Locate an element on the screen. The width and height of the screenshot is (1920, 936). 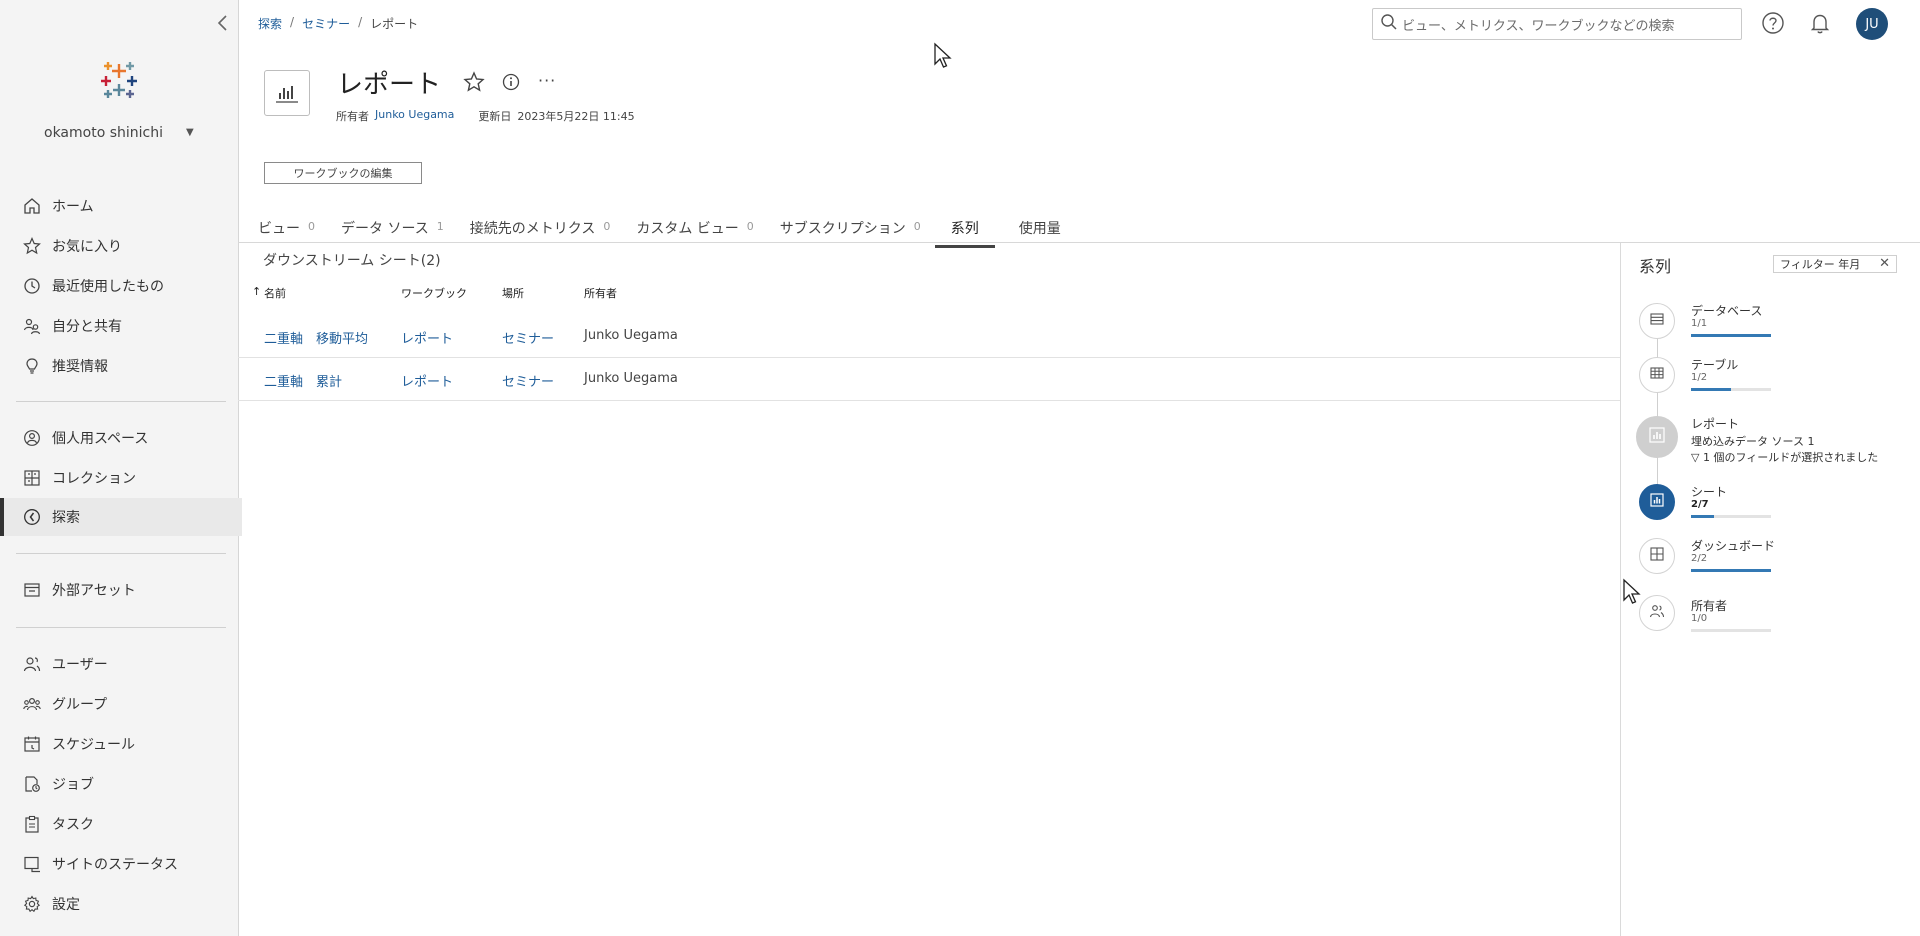
sheet-icon is located at coordinates (1657, 502).